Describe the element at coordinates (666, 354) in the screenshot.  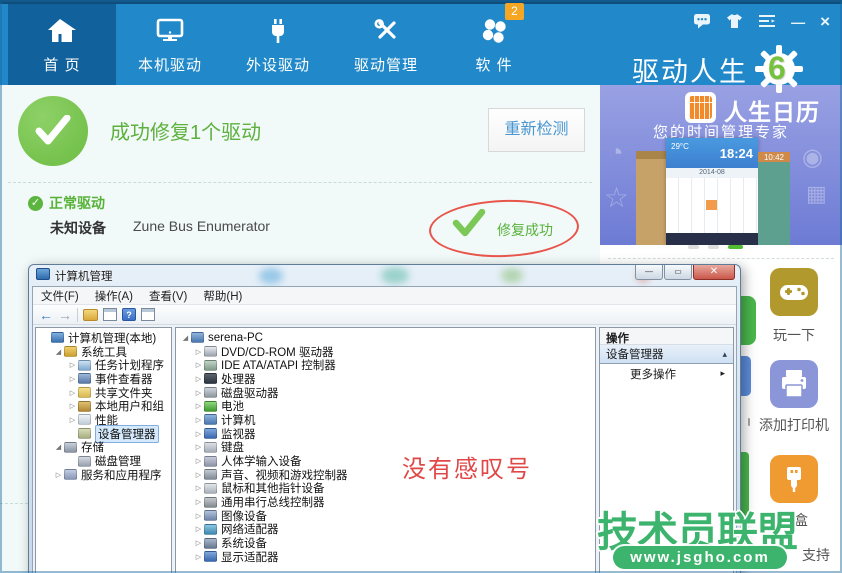
I see `actions-section-header: 设备管理器 ▴` at that location.